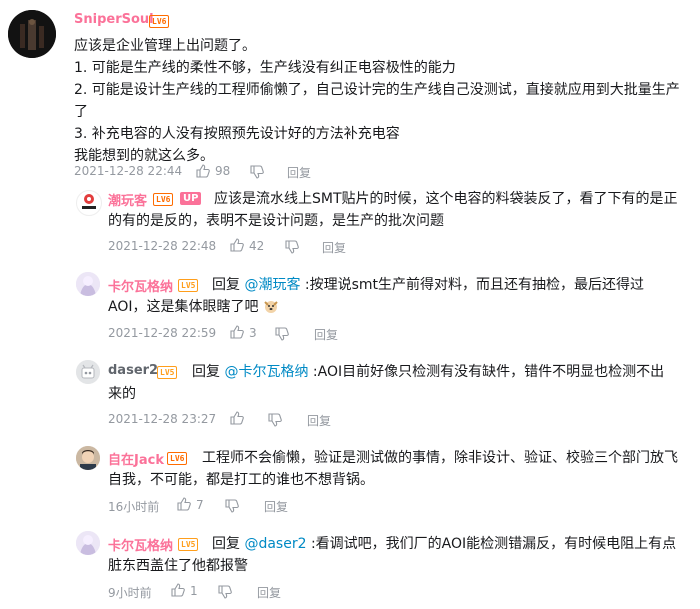 This screenshot has width=700, height=609. I want to click on like-count: 42, so click(257, 246).